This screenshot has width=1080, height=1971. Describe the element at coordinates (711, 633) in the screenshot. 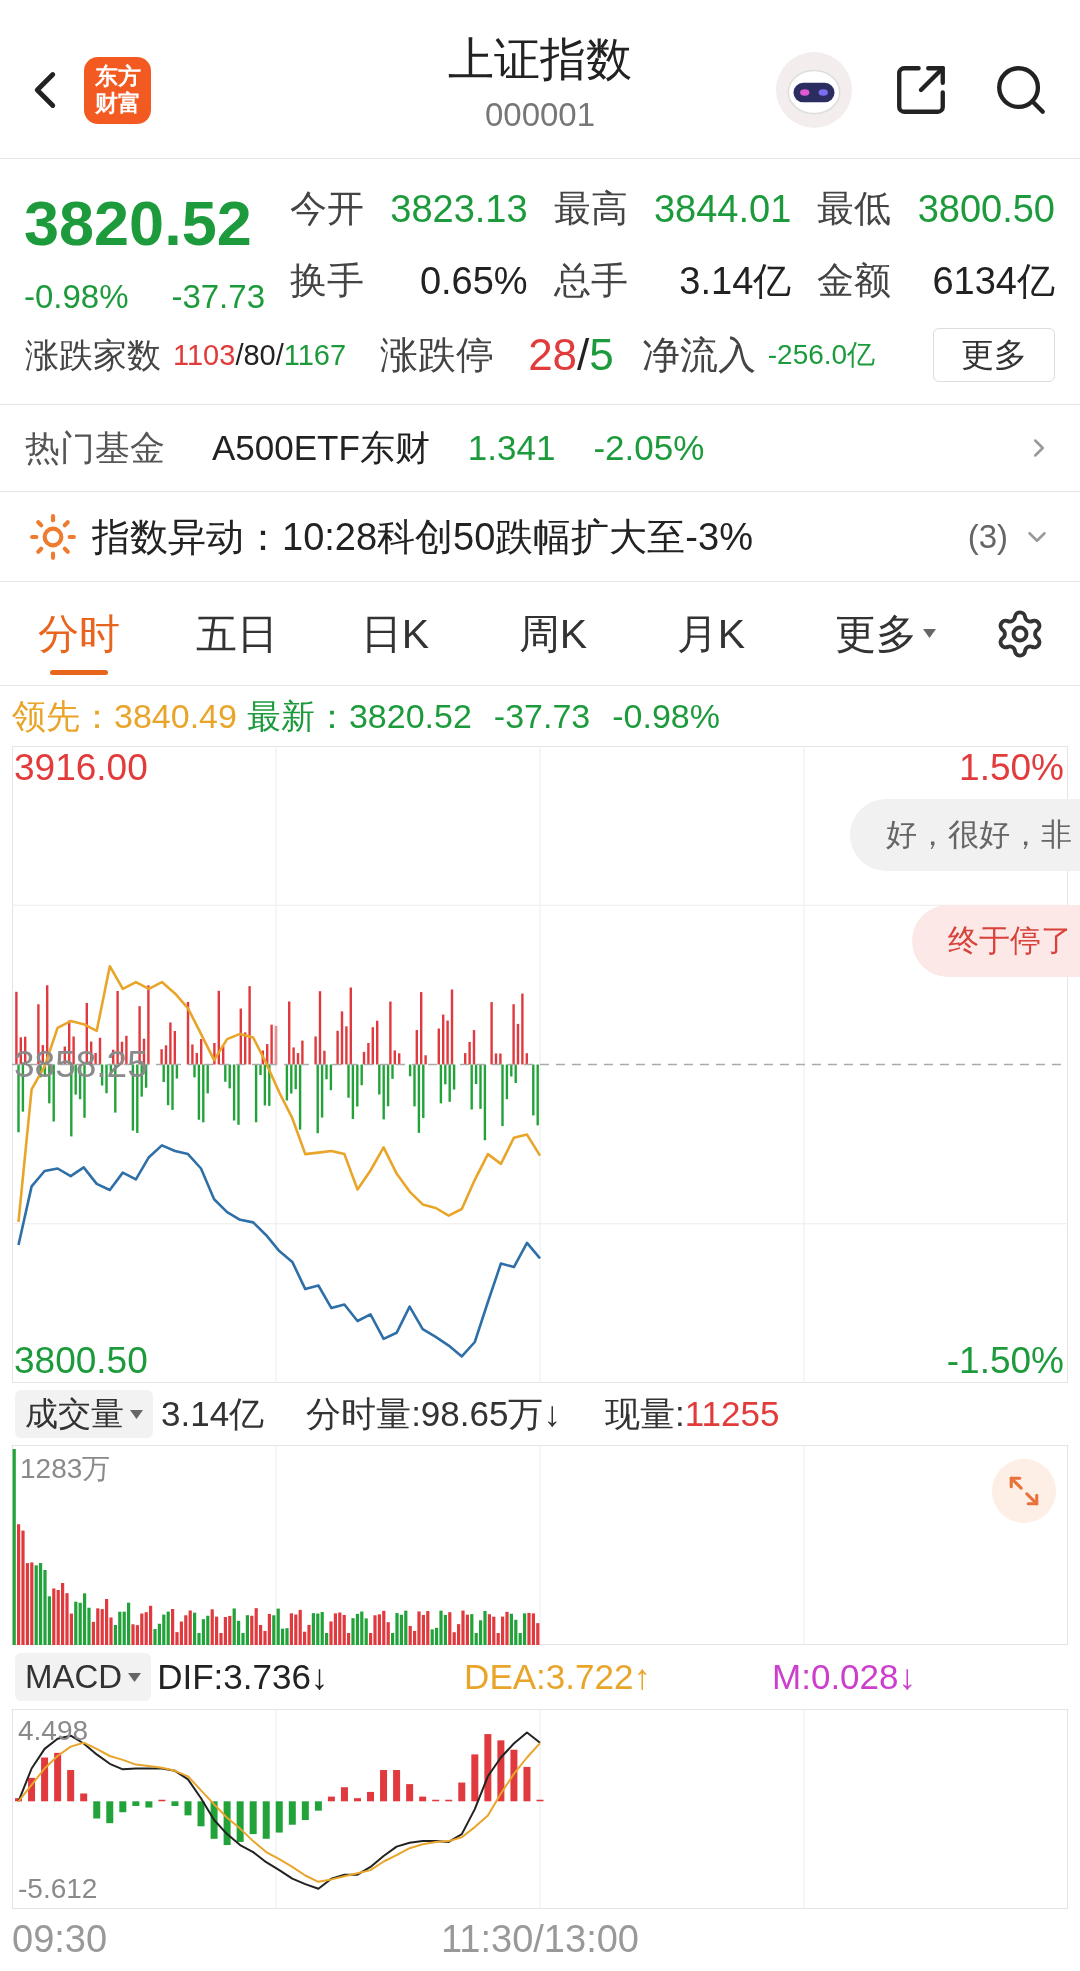

I see `chart-tab: 月K` at that location.